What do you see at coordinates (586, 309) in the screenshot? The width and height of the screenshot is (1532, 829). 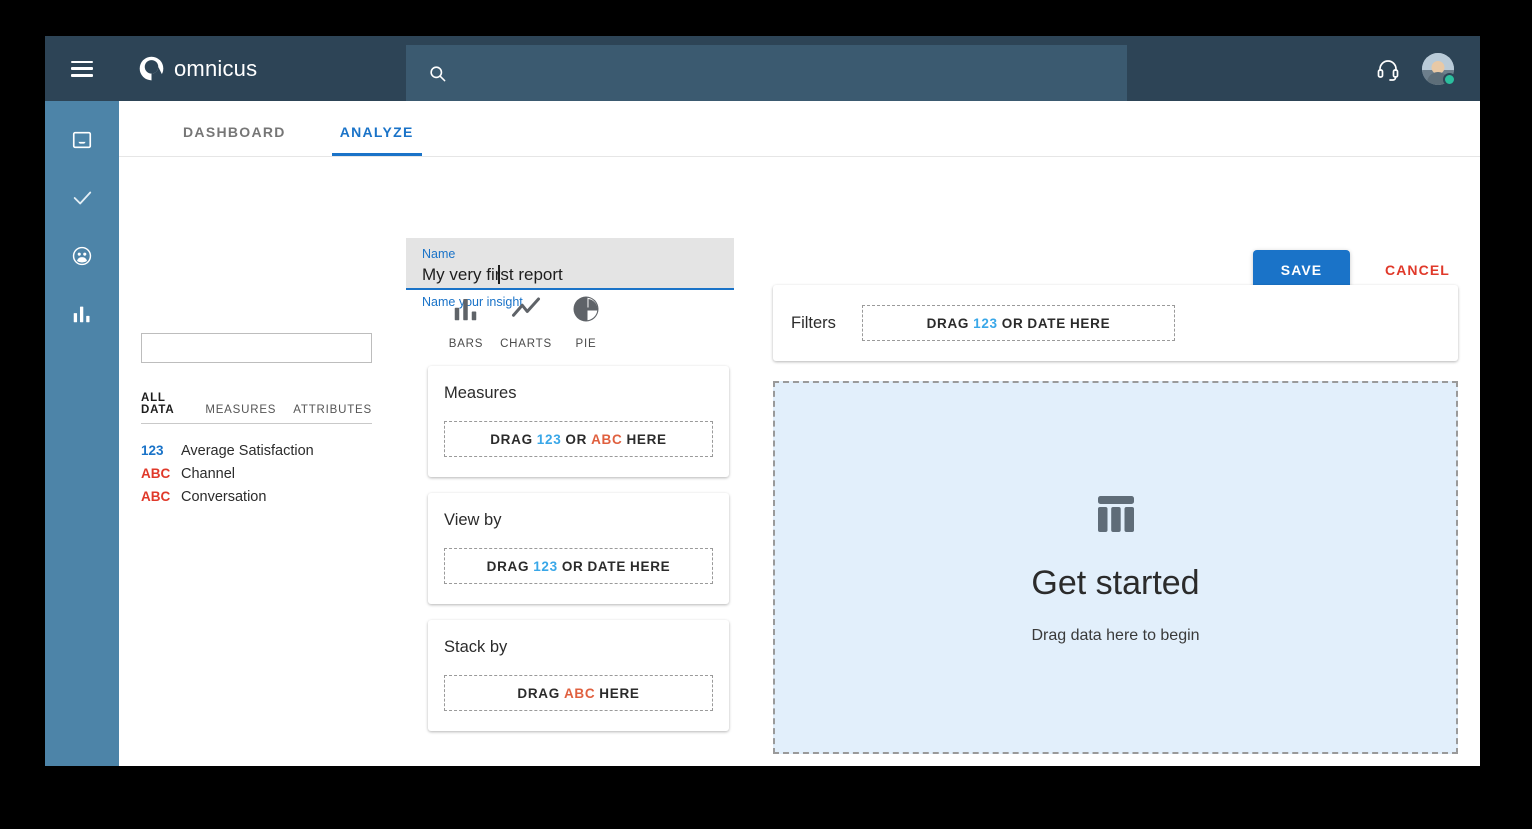 I see `pie-chart-icon` at bounding box center [586, 309].